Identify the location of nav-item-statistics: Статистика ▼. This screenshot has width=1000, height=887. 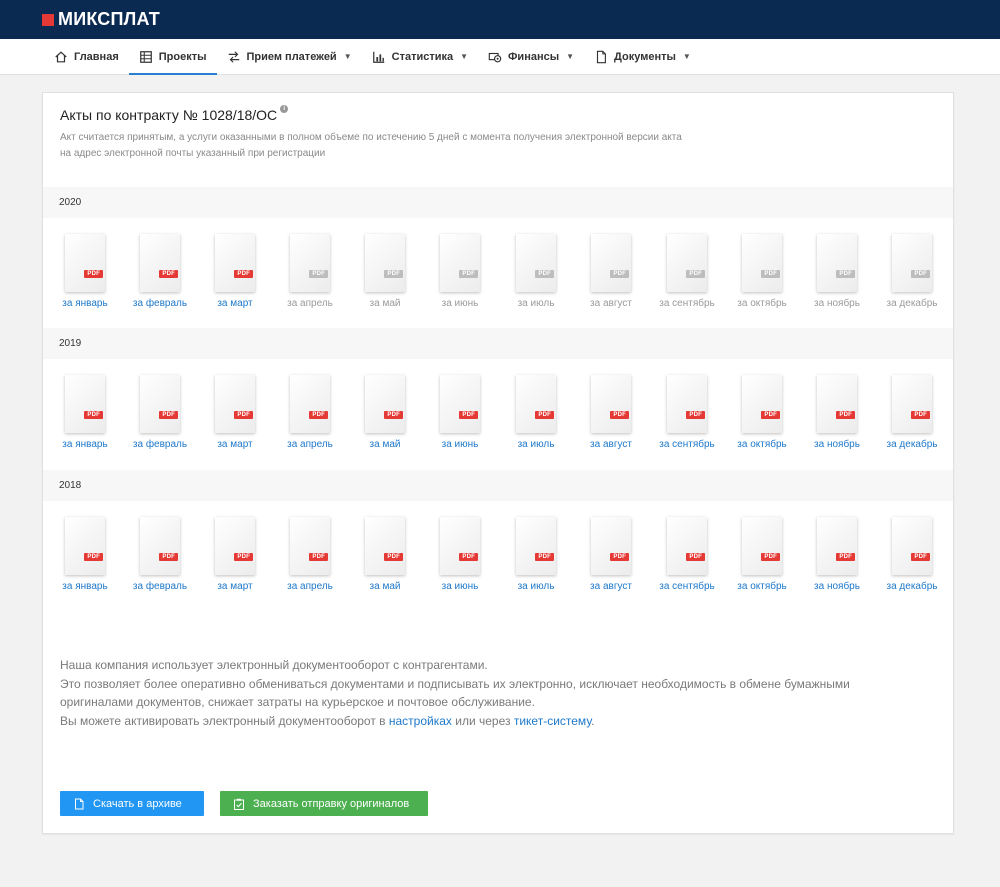
(420, 56).